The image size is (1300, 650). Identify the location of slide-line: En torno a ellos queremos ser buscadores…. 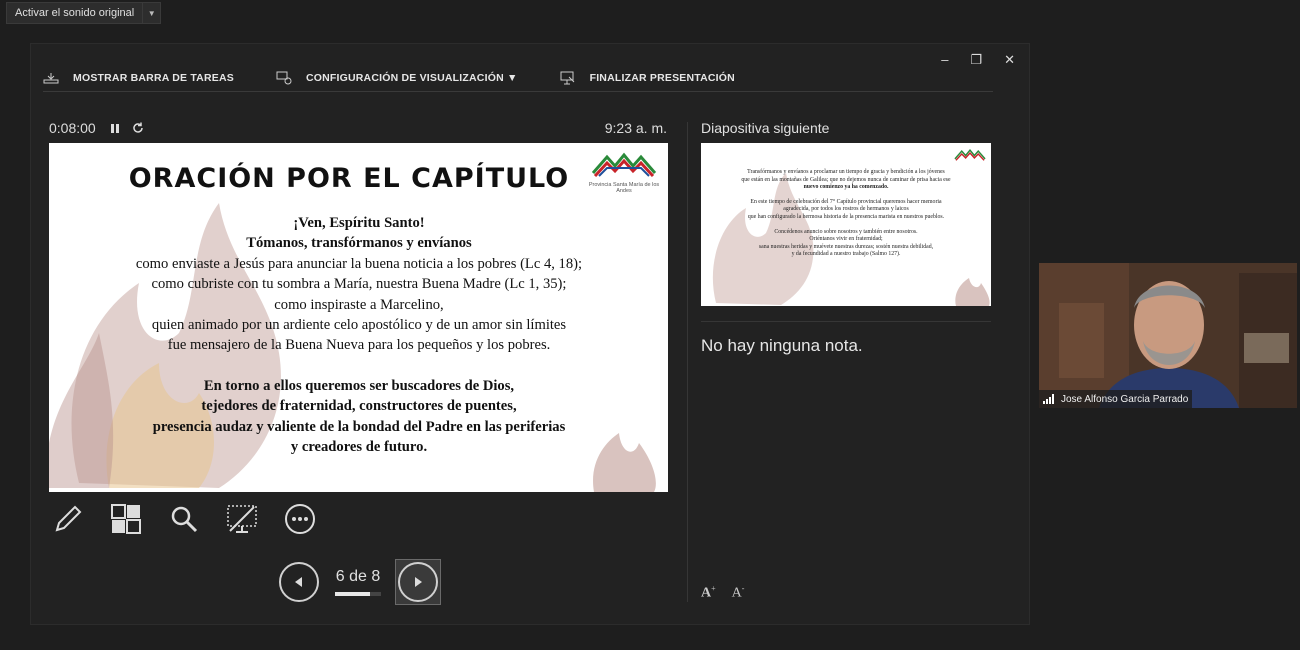
(359, 385).